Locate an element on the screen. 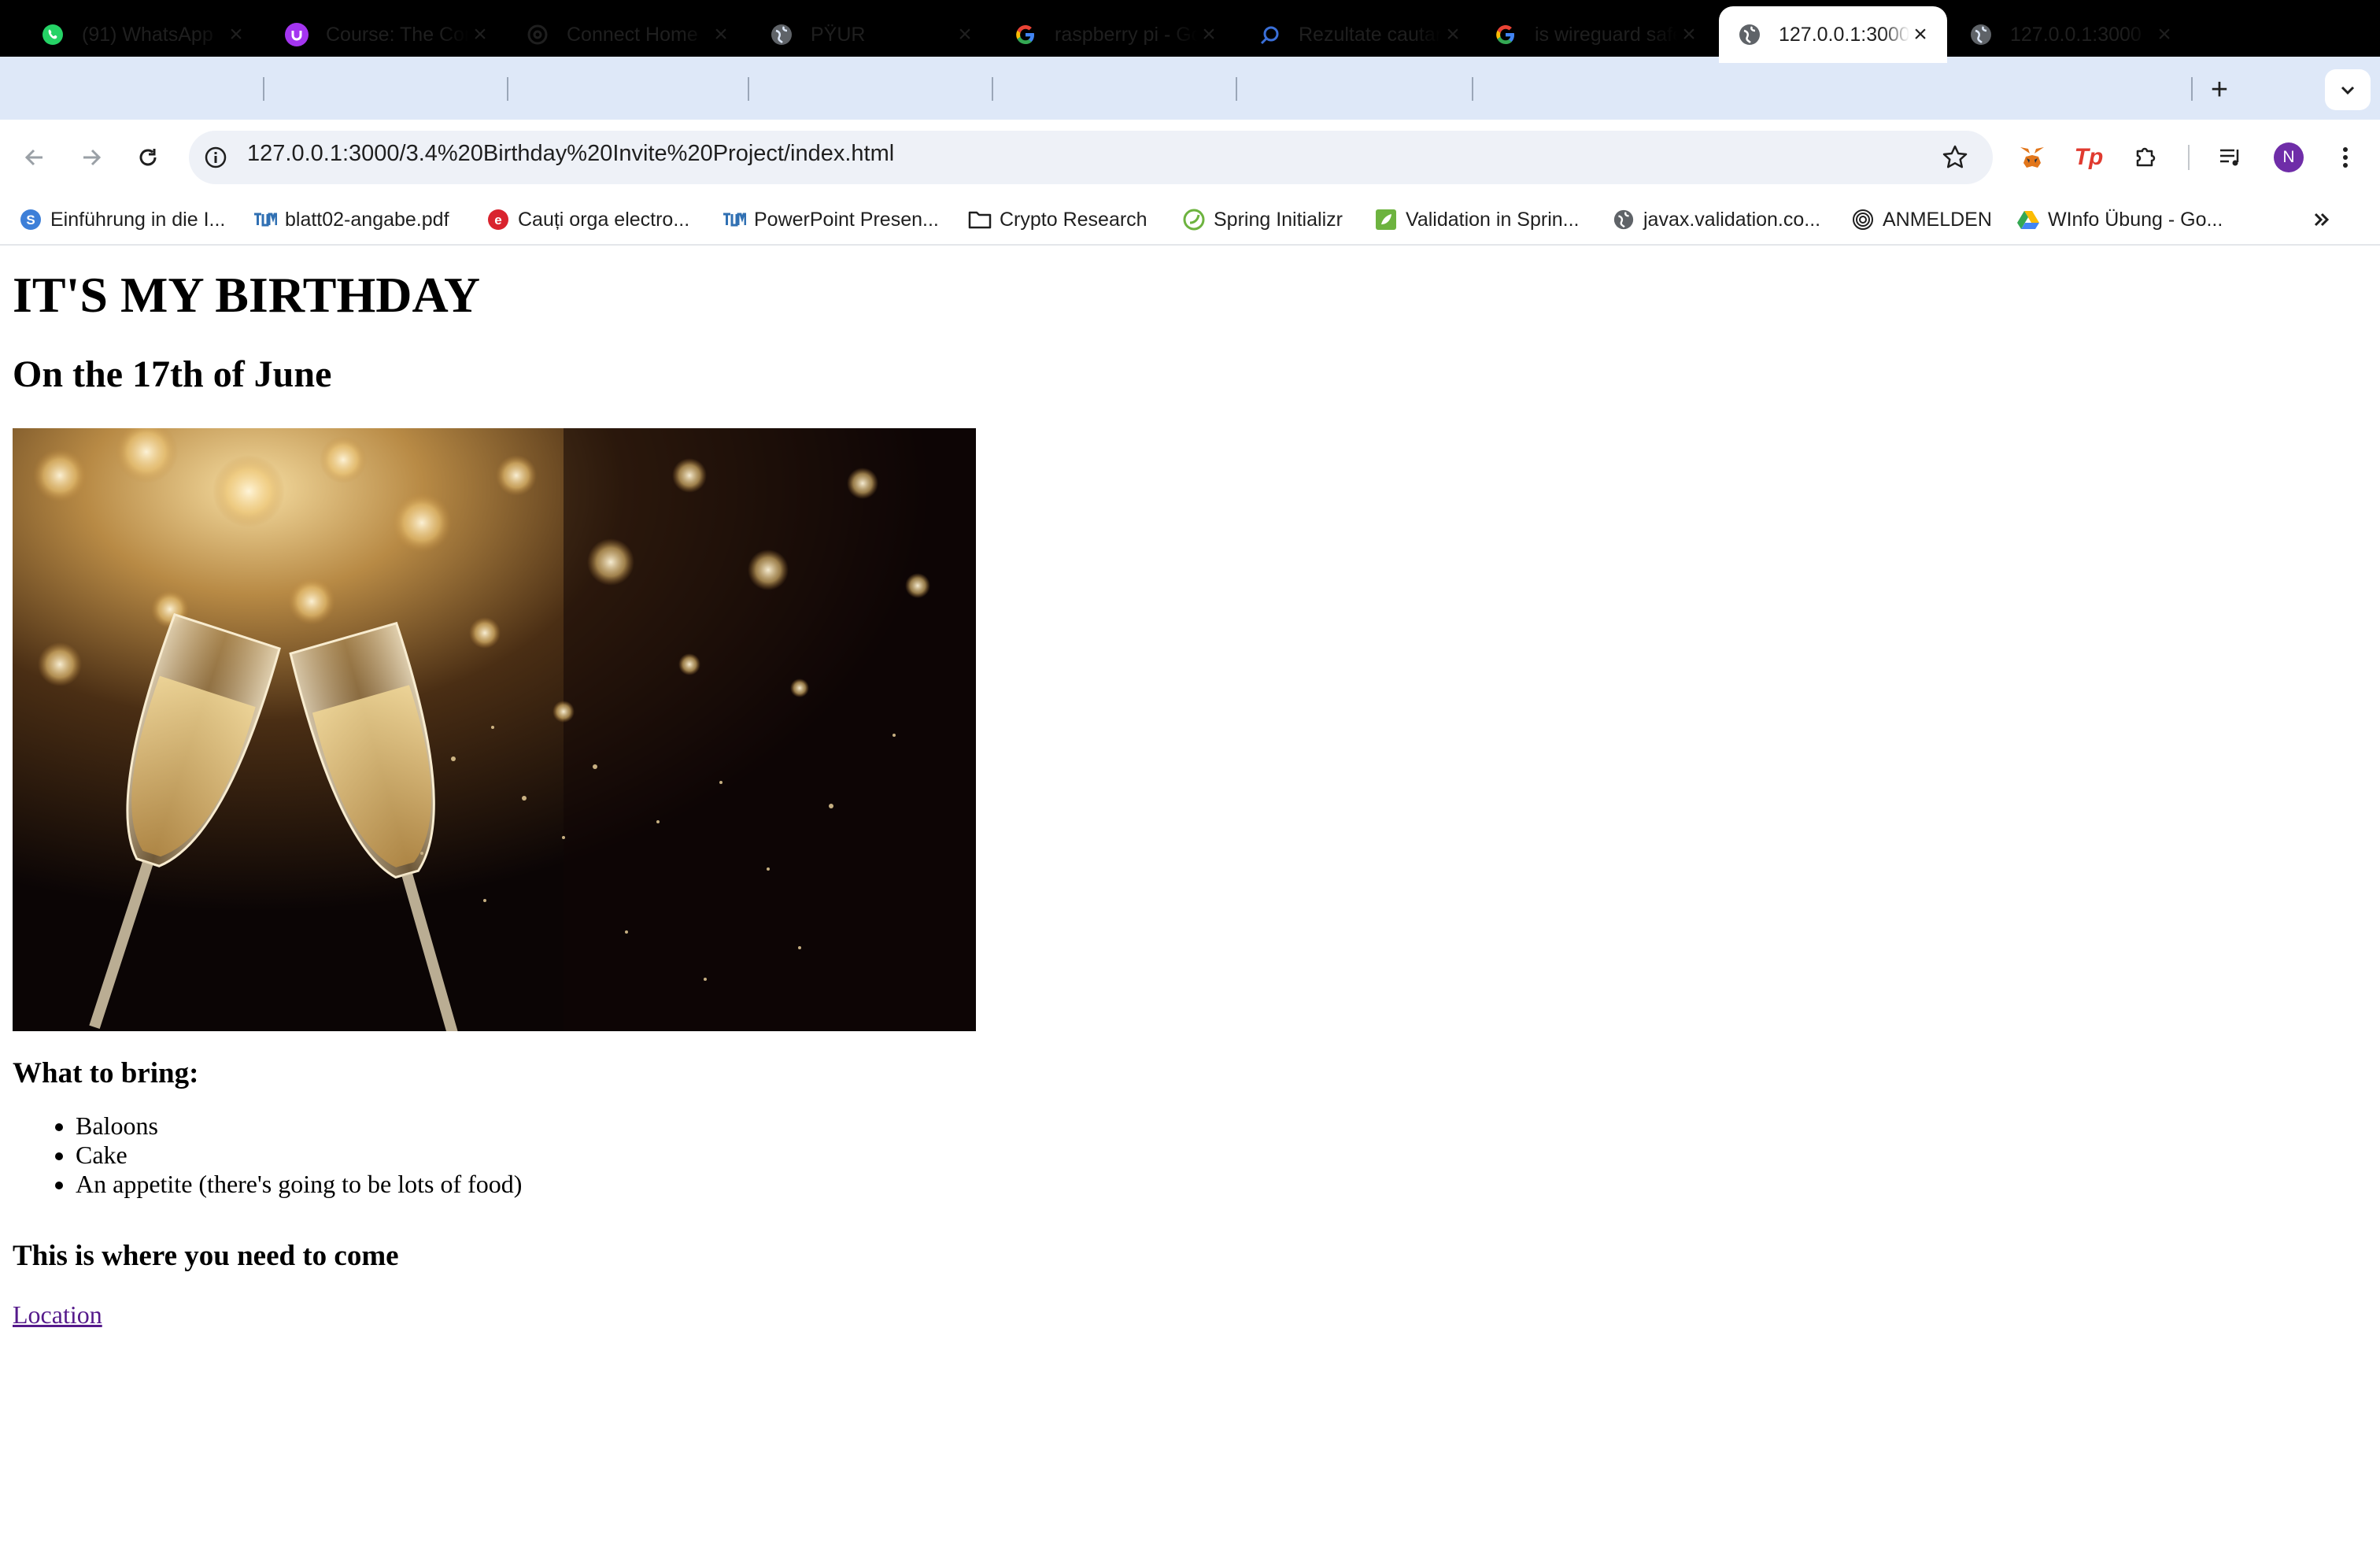 The height and width of the screenshot is (1546, 2380). tab-strip is located at coordinates (1190, 88).